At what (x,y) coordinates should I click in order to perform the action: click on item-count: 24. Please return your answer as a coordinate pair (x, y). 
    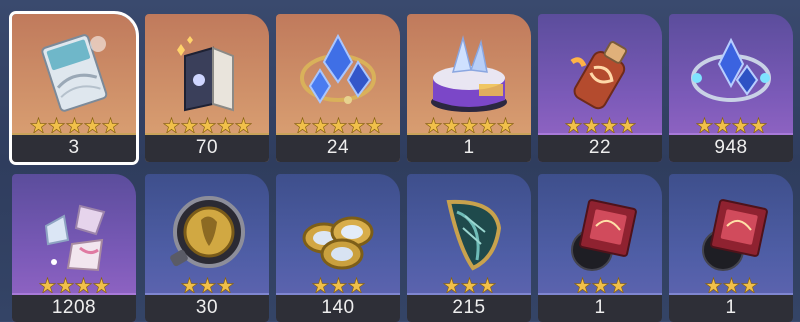
    Looking at the image, I should click on (338, 147).